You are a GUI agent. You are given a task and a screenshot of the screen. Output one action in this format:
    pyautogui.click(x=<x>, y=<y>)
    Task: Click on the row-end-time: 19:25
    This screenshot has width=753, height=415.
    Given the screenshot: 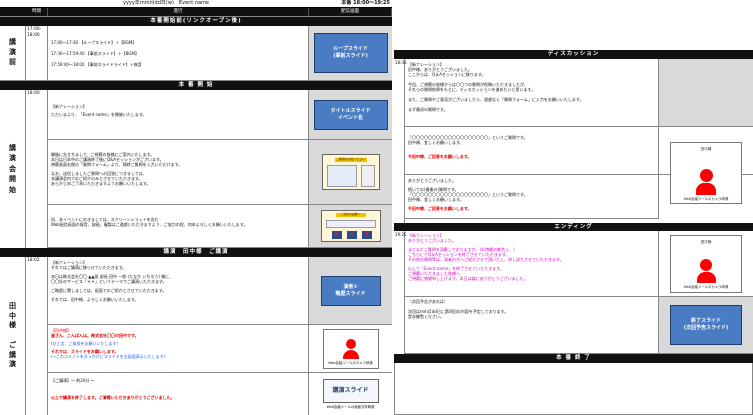 What is the action you would take?
    pyautogui.click(x=400, y=292)
    